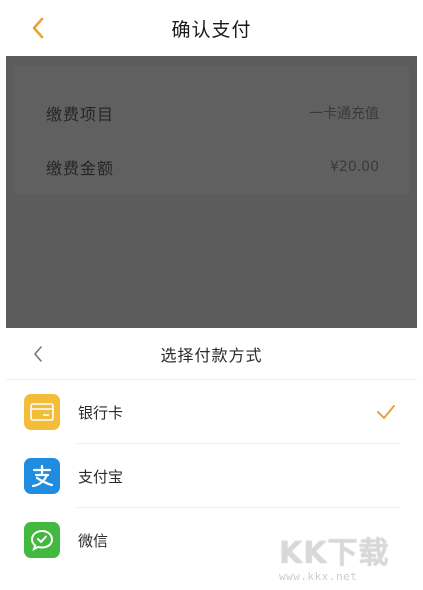 The height and width of the screenshot is (590, 423). Describe the element at coordinates (42, 412) in the screenshot. I see `bank-card-icon` at that location.